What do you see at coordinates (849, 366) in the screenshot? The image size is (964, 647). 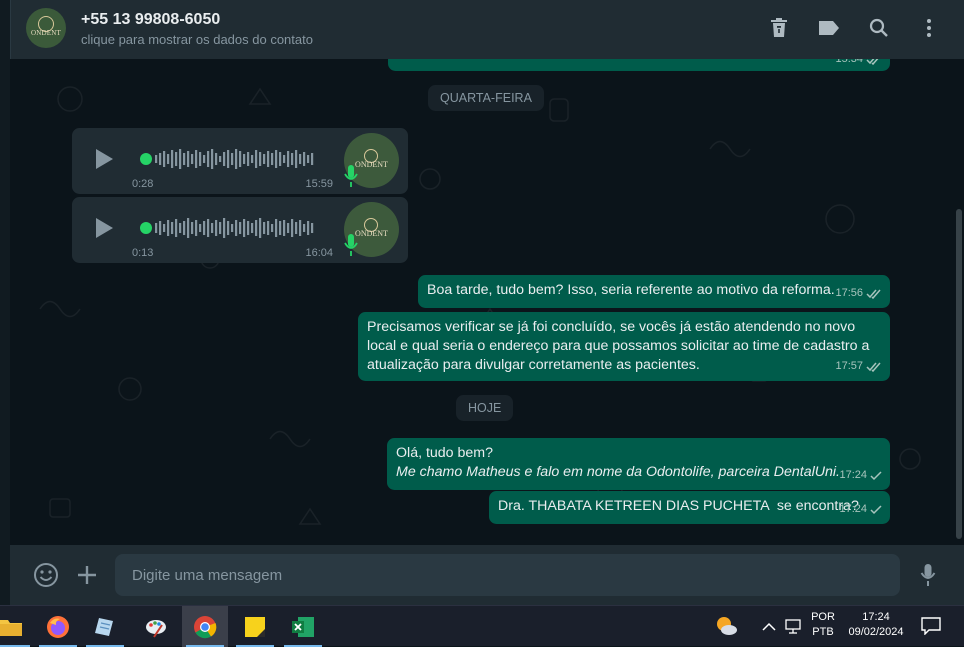 I see `message-time: 17:57` at bounding box center [849, 366].